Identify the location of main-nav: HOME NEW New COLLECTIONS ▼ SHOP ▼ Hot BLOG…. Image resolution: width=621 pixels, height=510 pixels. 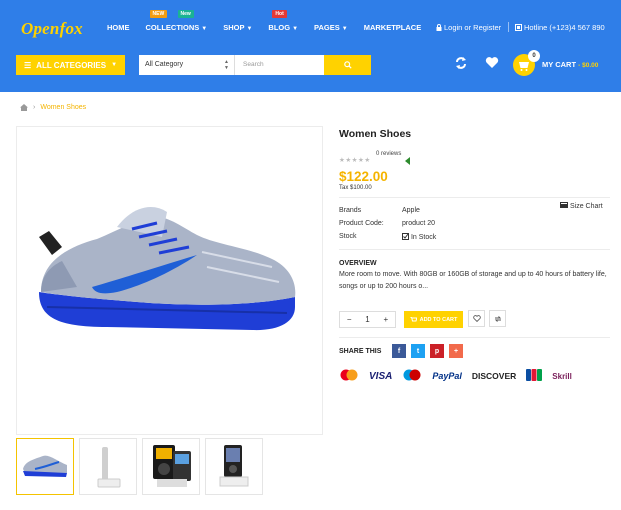
(272, 21).